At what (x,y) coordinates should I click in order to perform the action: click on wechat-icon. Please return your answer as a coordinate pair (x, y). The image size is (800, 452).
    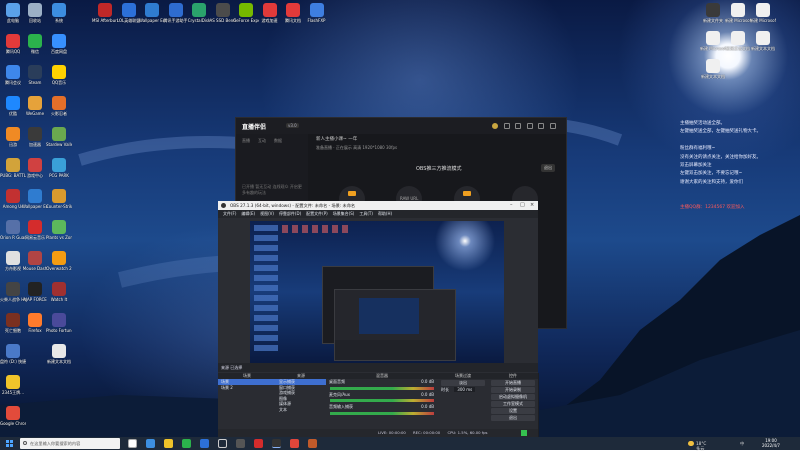
    Looking at the image, I should click on (186, 443).